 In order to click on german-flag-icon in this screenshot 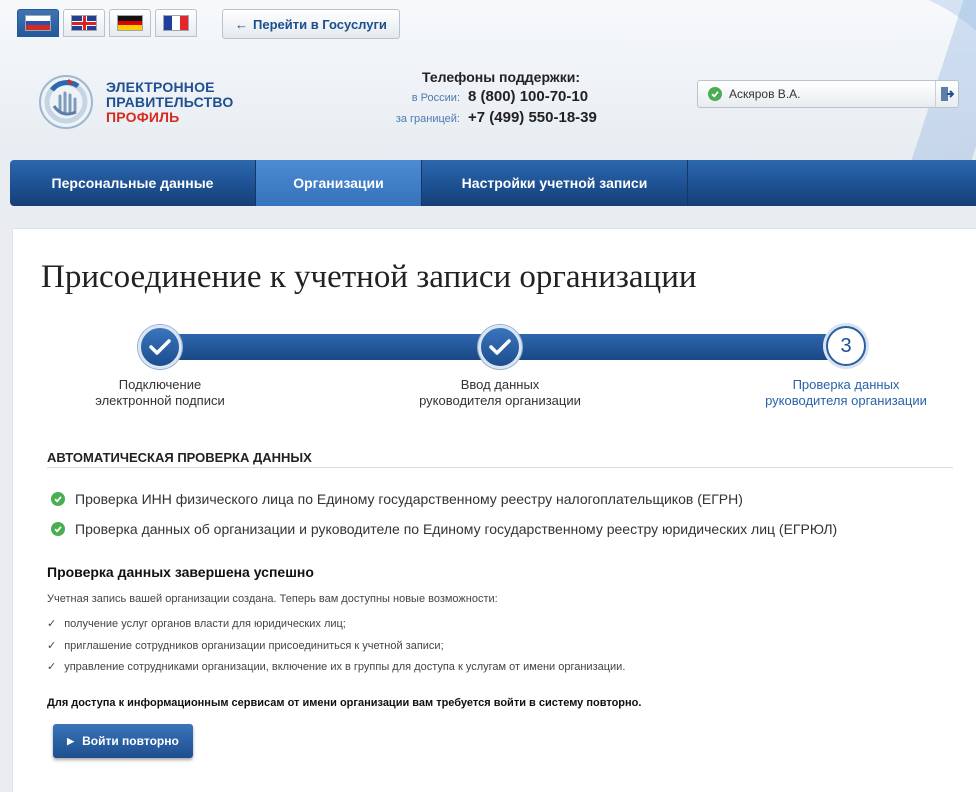, I will do `click(130, 23)`.